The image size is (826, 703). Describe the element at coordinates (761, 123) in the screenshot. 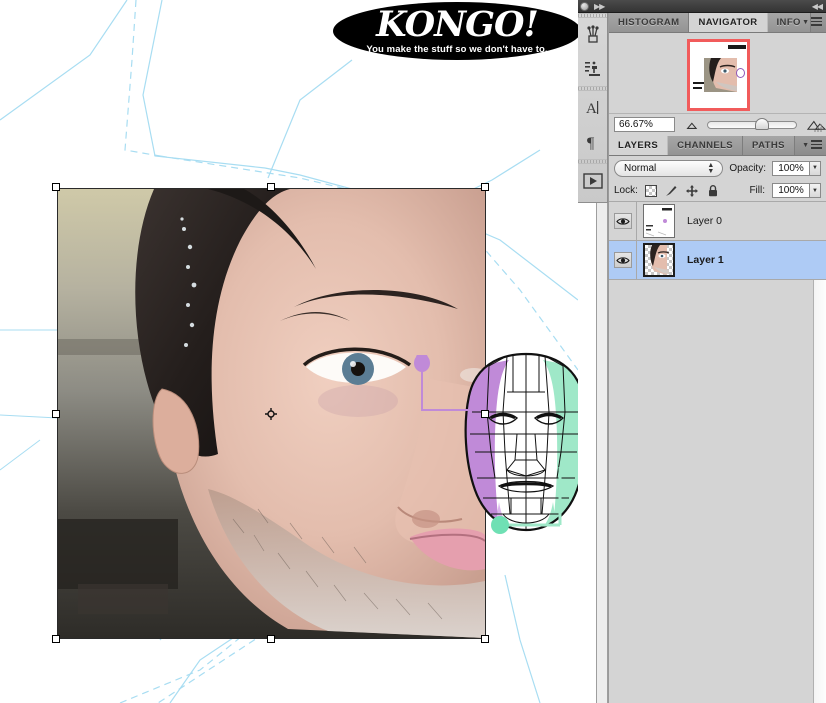

I see `zoom-slider-knob` at that location.